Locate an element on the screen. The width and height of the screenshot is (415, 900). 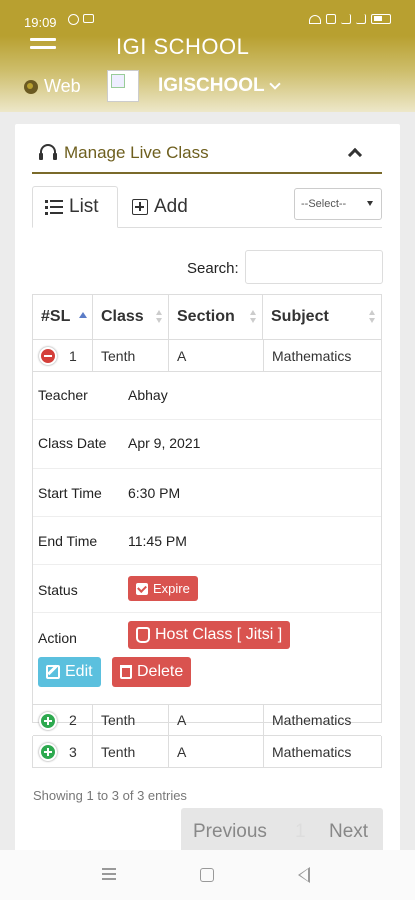
chevron-up-icon is located at coordinates (355, 155).